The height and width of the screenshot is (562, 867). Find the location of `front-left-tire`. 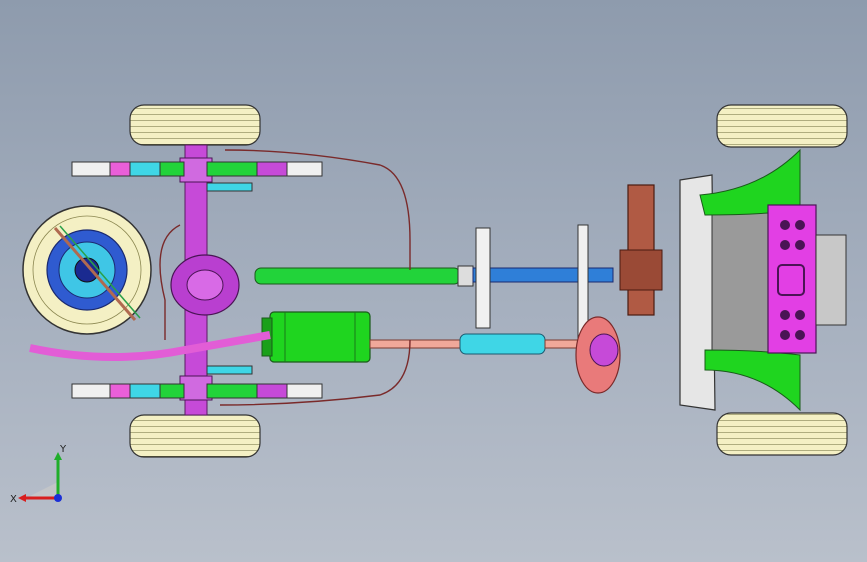

front-left-tire is located at coordinates (782, 126).